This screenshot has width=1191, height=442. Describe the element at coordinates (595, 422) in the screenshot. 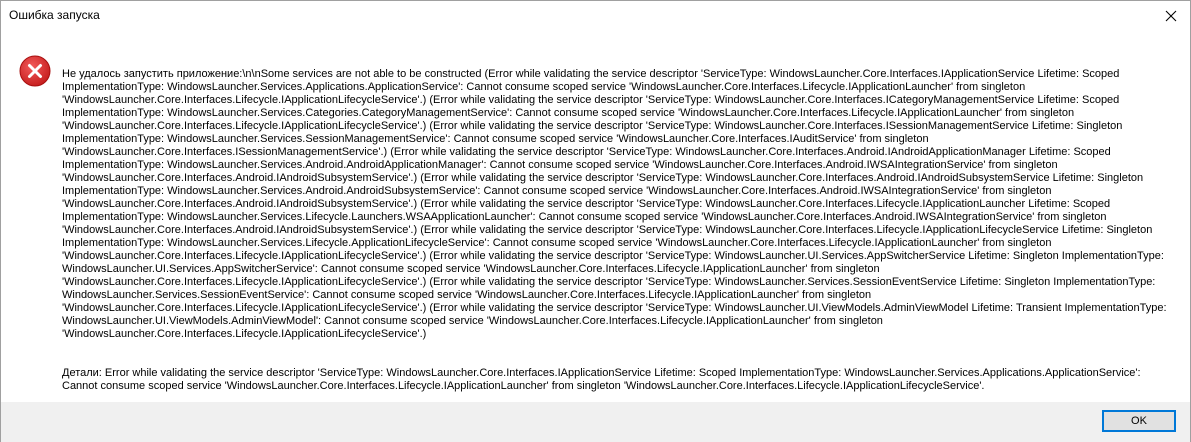

I see `dialog-footer: OK` at that location.